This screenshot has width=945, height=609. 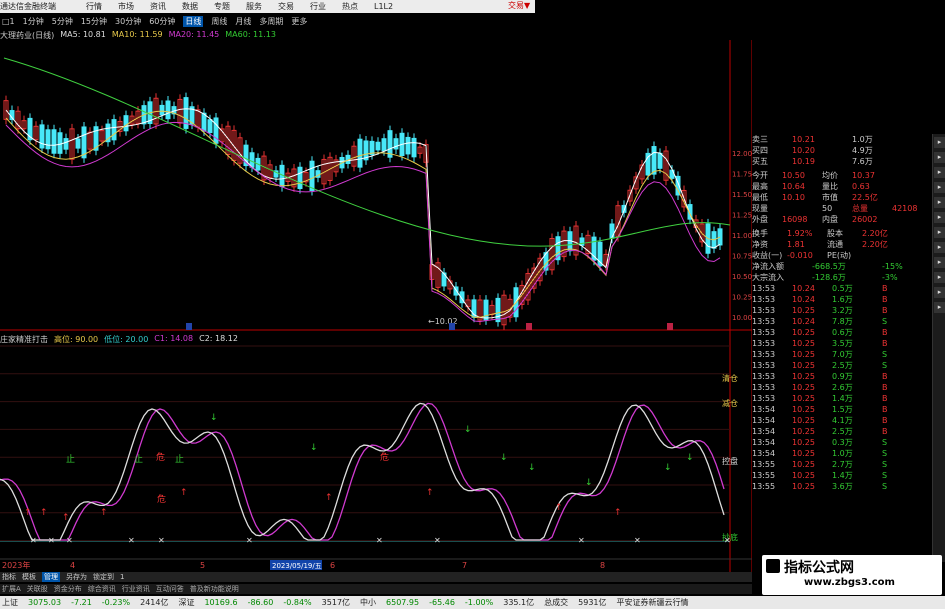 I want to click on period-5m: 5分钟, so click(x=62, y=21).